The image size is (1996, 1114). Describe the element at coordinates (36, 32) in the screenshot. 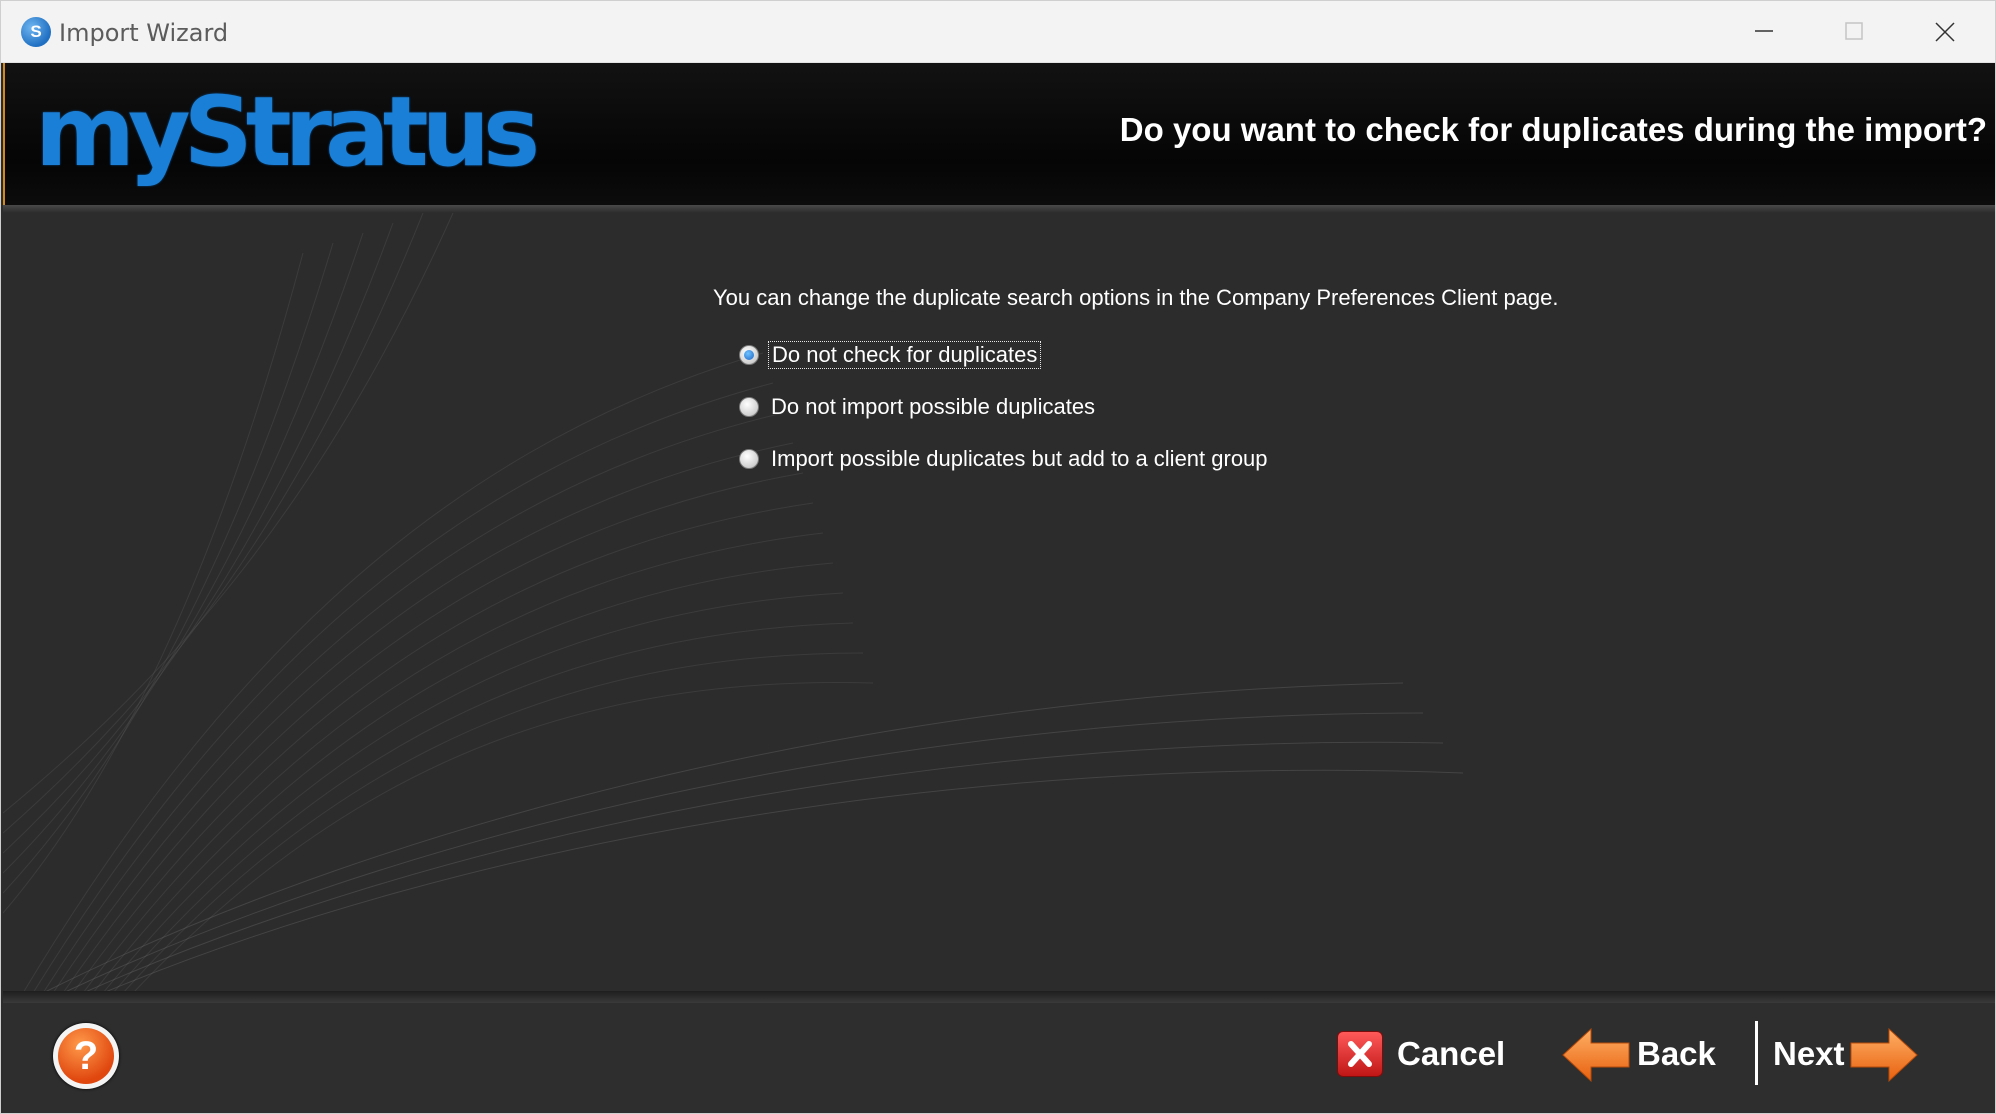

I see `app-icon: S` at that location.